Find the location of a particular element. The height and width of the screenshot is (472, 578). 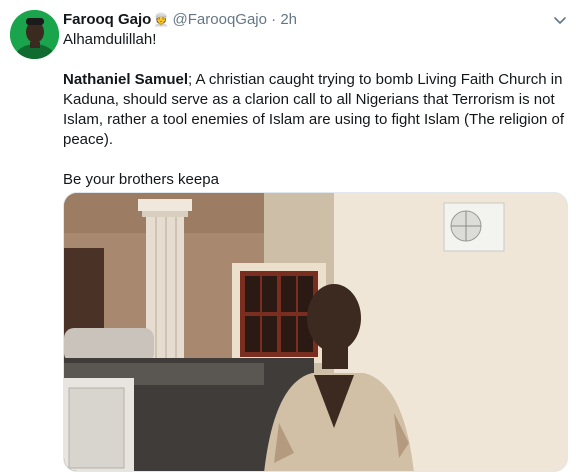

tweet-bold-name: Nathaniel Samuel is located at coordinates (126, 79).